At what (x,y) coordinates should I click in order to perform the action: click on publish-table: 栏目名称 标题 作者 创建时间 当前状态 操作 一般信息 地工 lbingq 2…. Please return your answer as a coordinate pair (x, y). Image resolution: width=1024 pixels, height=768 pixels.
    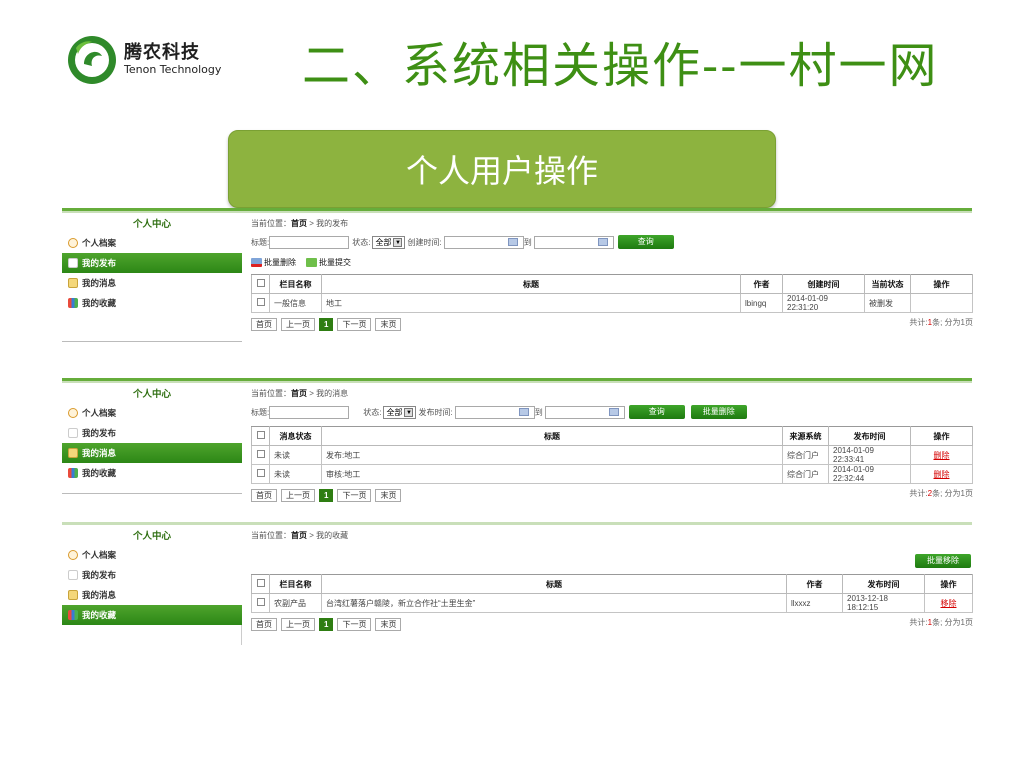
    Looking at the image, I should click on (612, 293).